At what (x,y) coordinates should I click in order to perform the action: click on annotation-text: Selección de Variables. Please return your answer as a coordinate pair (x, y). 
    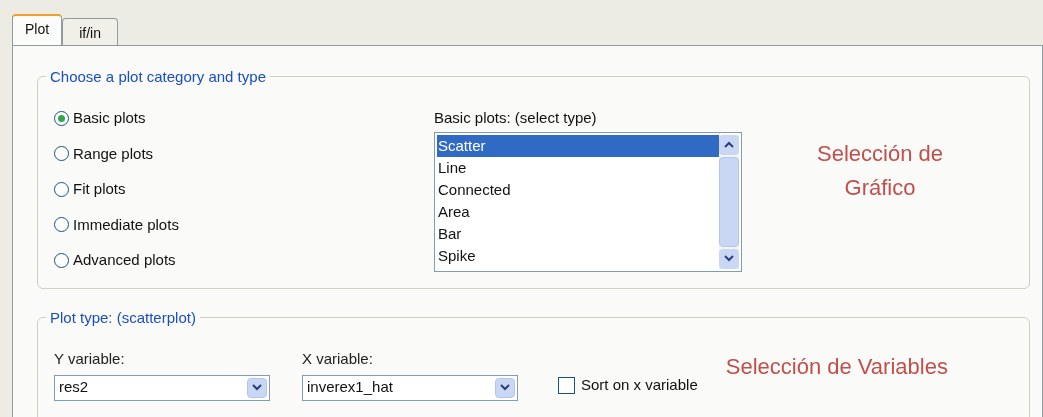
    Looking at the image, I should click on (836, 367).